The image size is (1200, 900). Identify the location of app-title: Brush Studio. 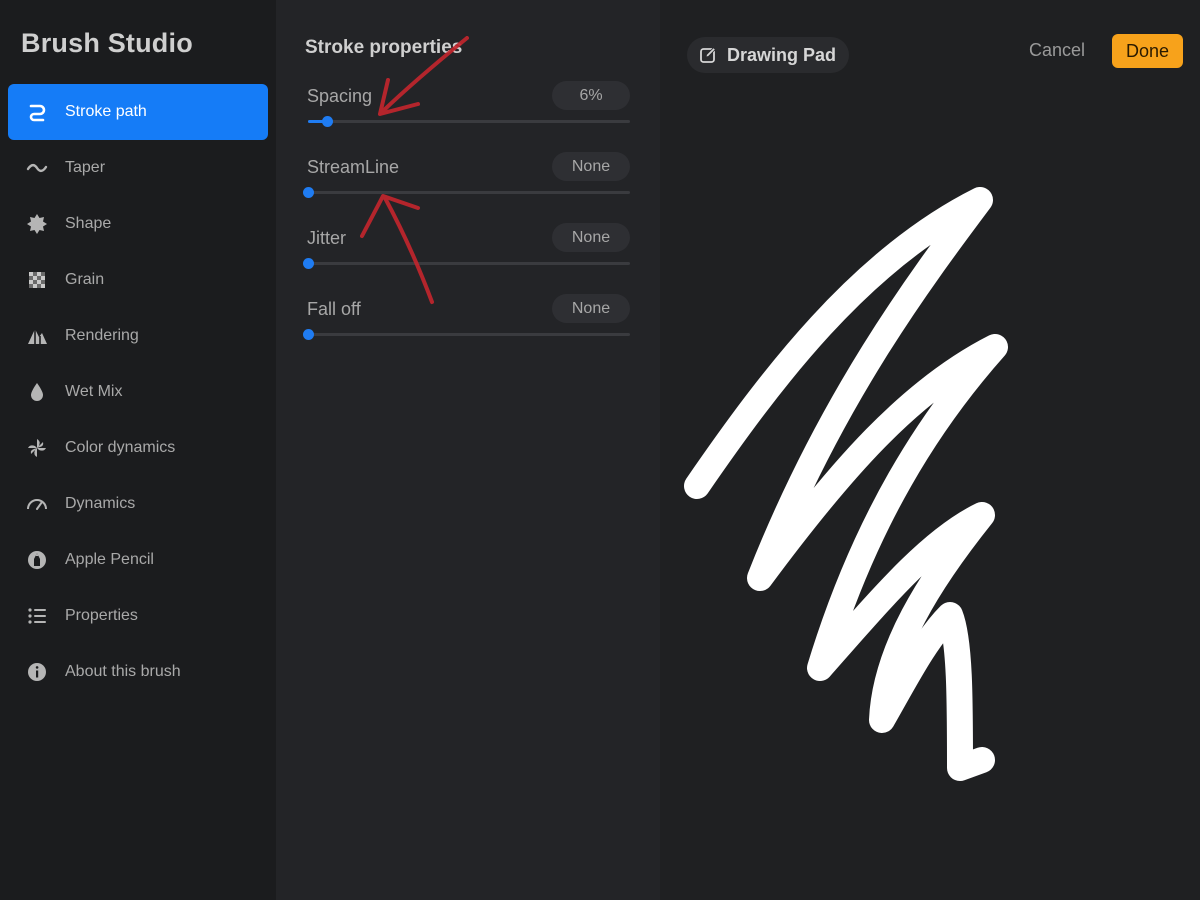
(107, 43).